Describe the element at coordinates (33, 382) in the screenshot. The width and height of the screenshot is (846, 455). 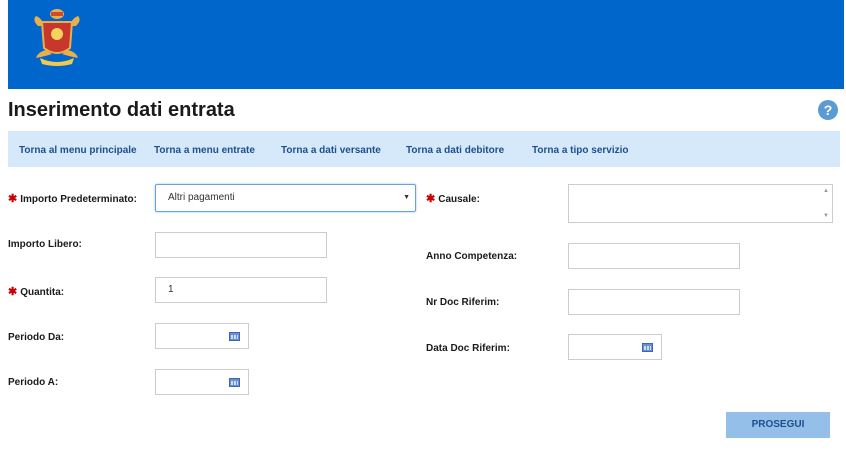
I see `periodo-a-label: Periodo A:` at that location.